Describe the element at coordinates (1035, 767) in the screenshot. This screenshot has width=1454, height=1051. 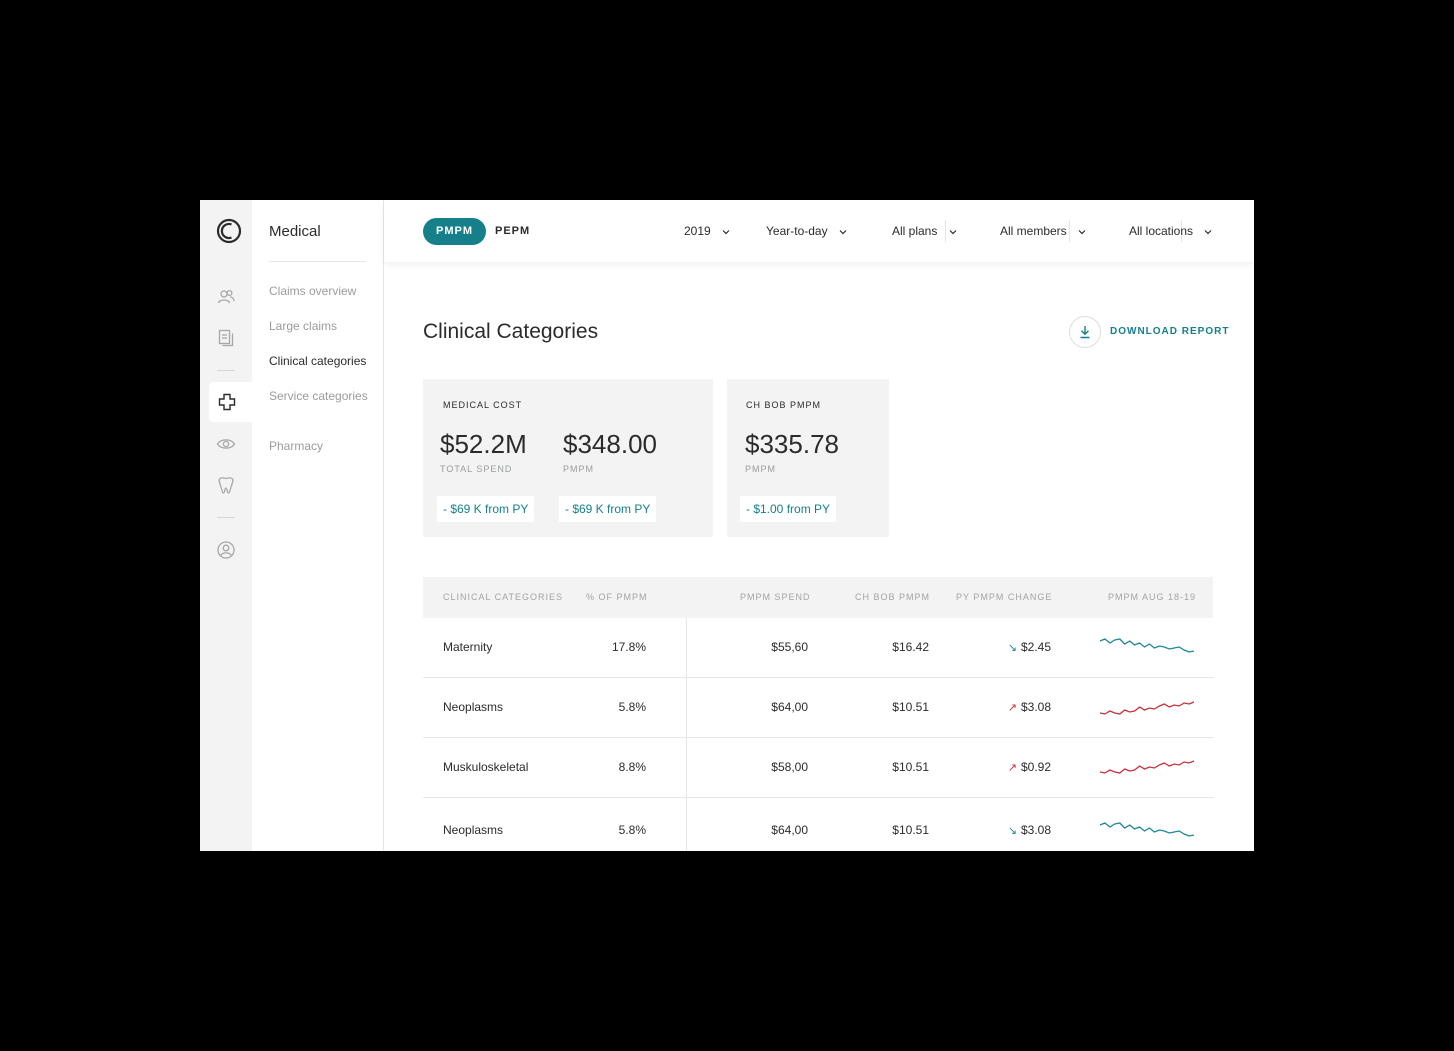
I see `cell-change-value: $0.92` at that location.